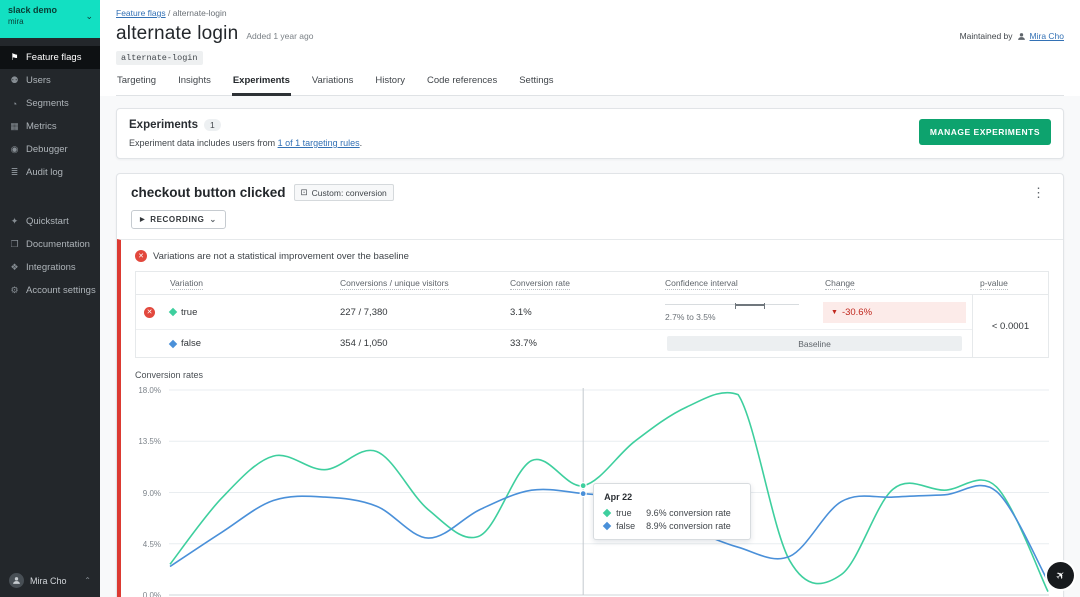  Describe the element at coordinates (1047, 36) in the screenshot. I see `maintainer-link: Mira Cho` at that location.